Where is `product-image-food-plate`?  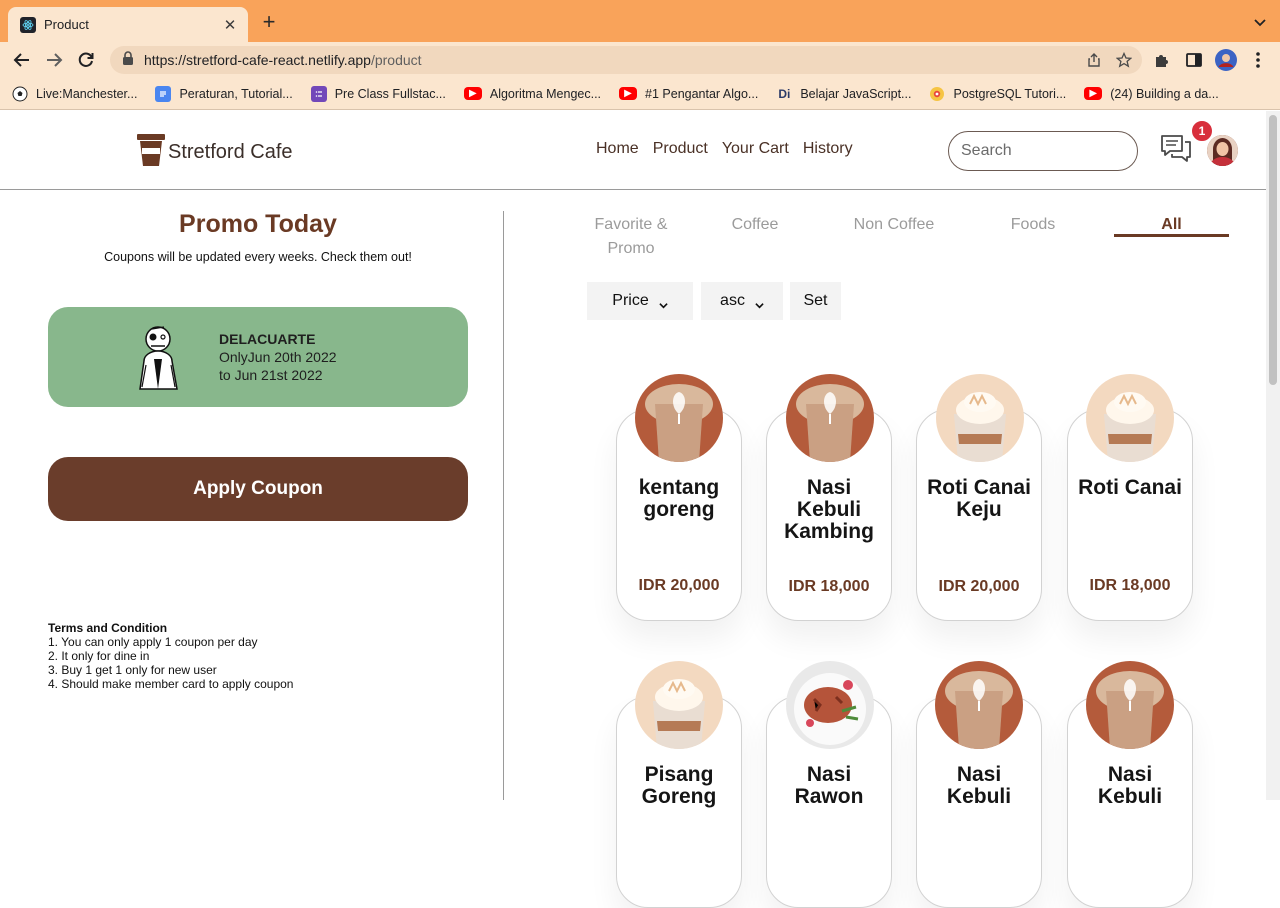 product-image-food-plate is located at coordinates (830, 705).